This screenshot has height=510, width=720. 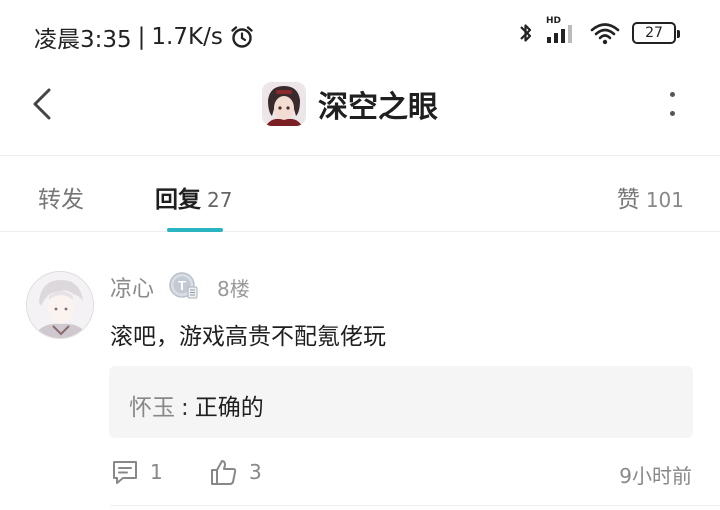 What do you see at coordinates (360, 477) in the screenshot?
I see `comment-actions: 1 3 9小时前` at bounding box center [360, 477].